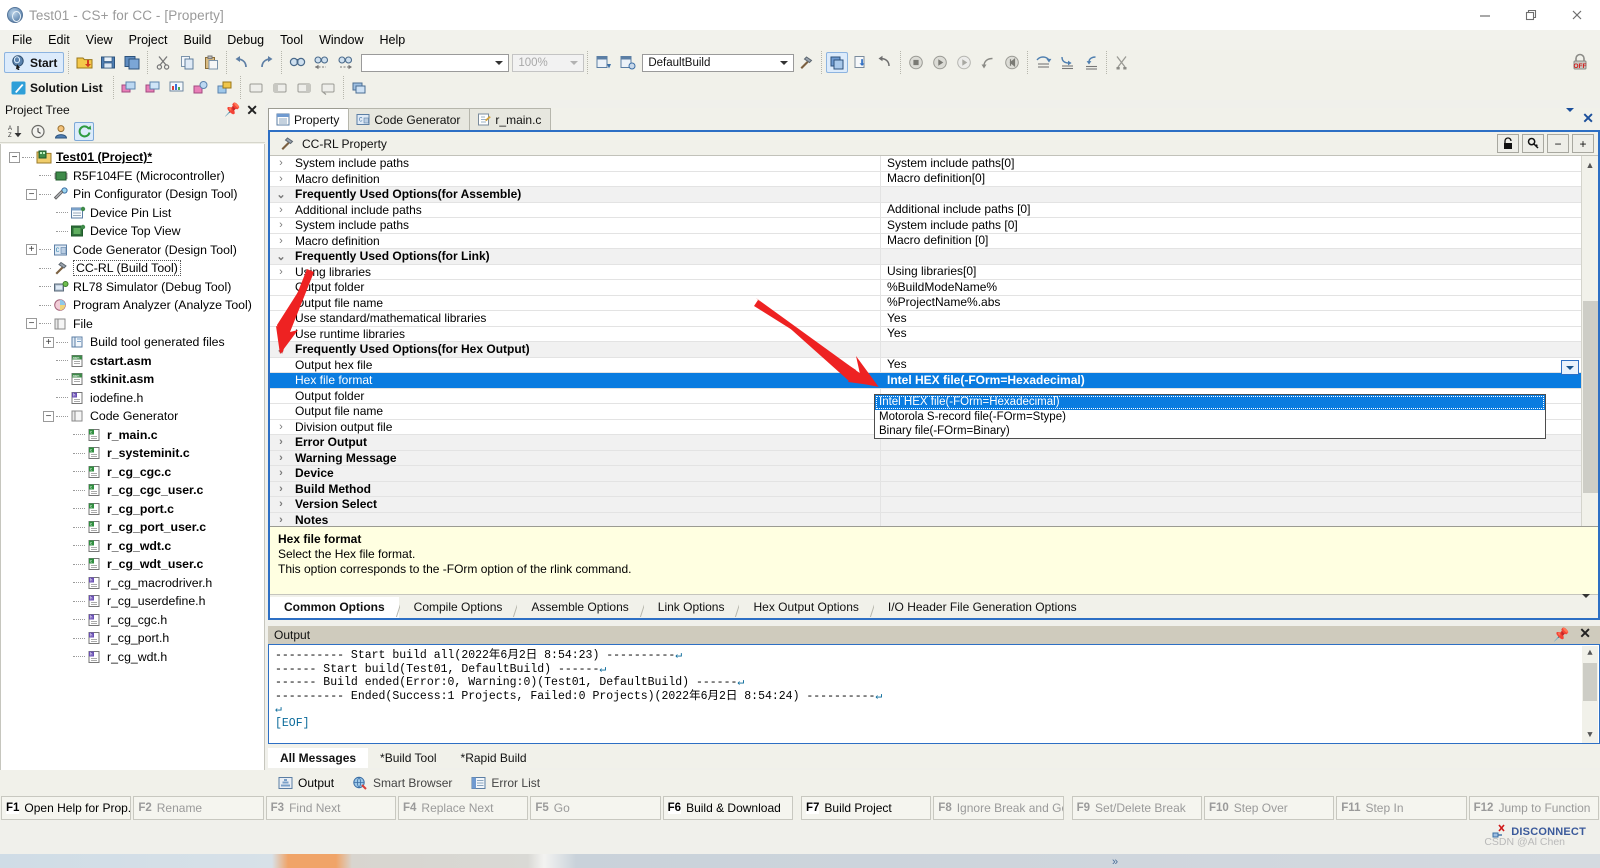  I want to click on property-value: Macro definition [0], so click(1239, 241).